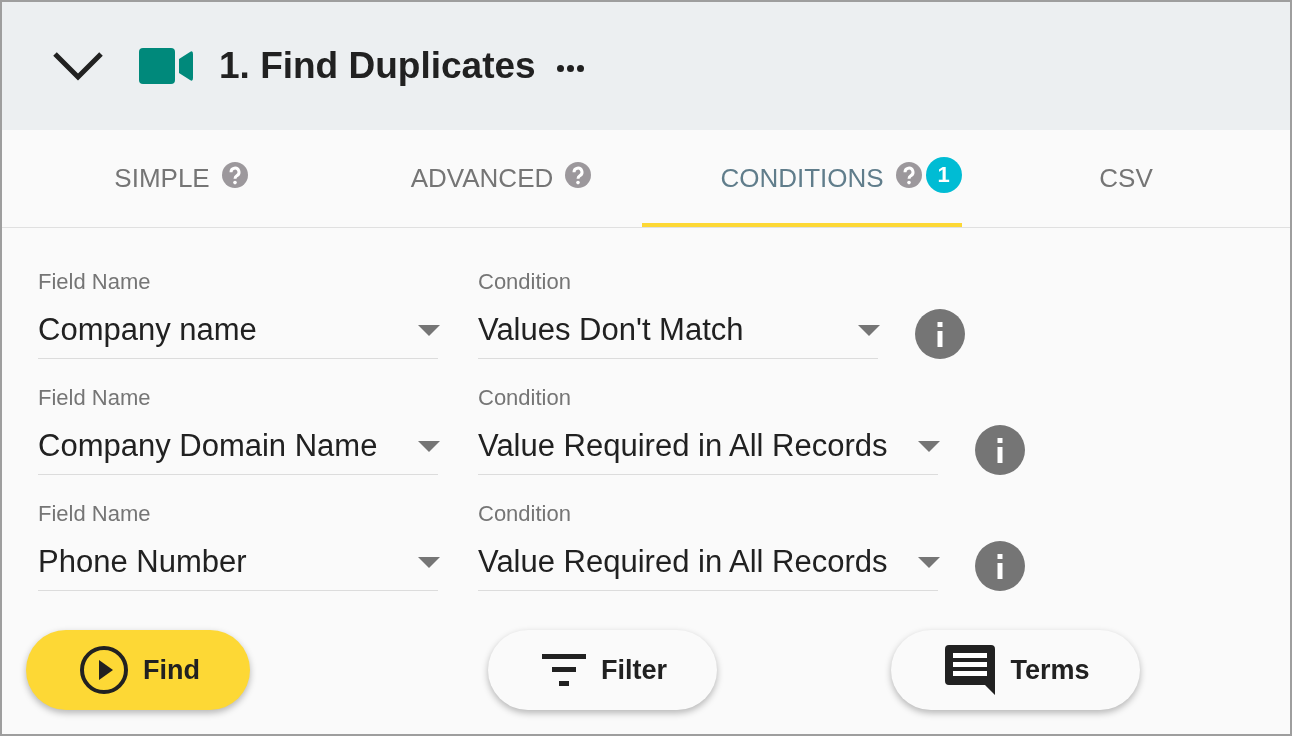 The height and width of the screenshot is (736, 1292). I want to click on dropdown-field: Company name, so click(238, 326).